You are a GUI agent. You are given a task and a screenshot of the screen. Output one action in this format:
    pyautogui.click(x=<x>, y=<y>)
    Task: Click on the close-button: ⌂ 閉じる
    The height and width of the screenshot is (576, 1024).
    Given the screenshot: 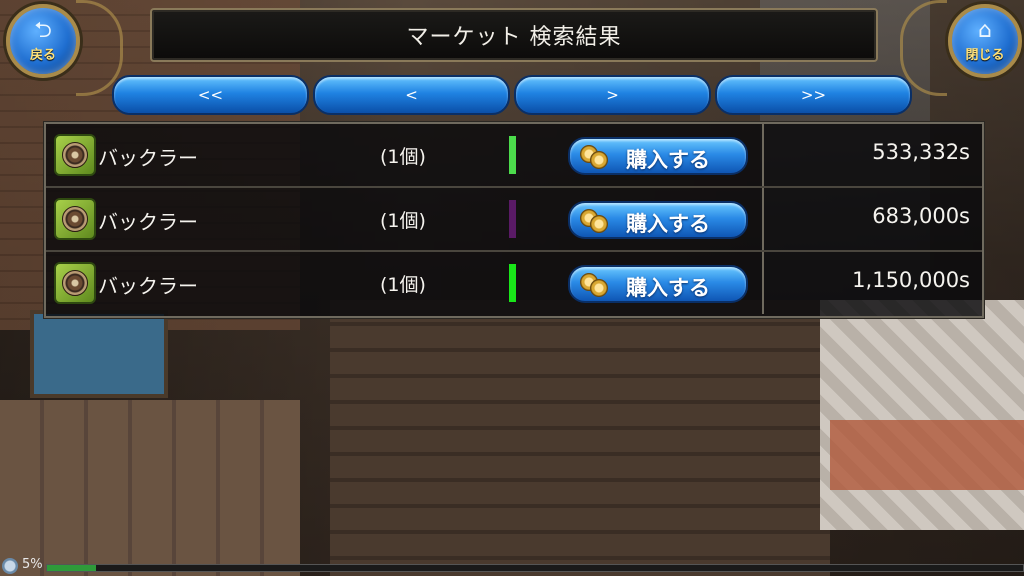 What is the action you would take?
    pyautogui.click(x=985, y=41)
    